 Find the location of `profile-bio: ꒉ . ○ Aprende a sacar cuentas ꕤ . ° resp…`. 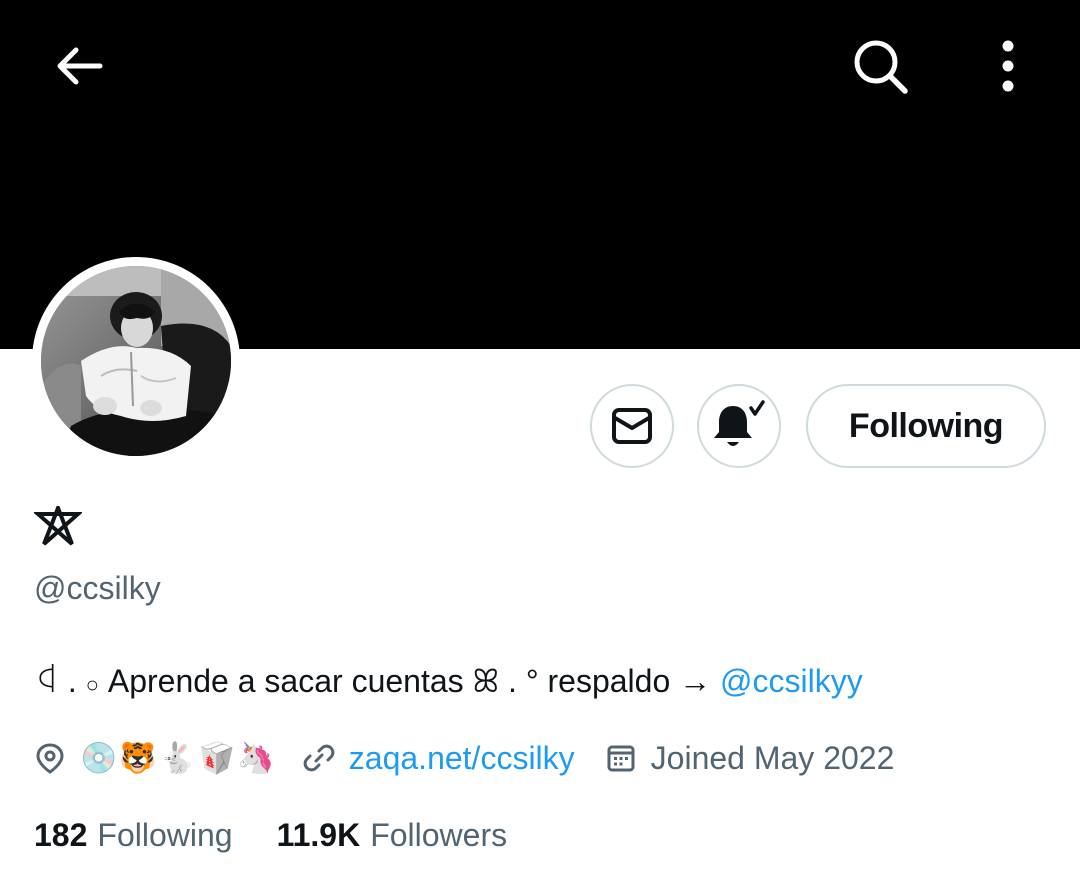

profile-bio: ꒉ . ○ Aprende a sacar cuentas ꕤ . ° resp… is located at coordinates (448, 679).